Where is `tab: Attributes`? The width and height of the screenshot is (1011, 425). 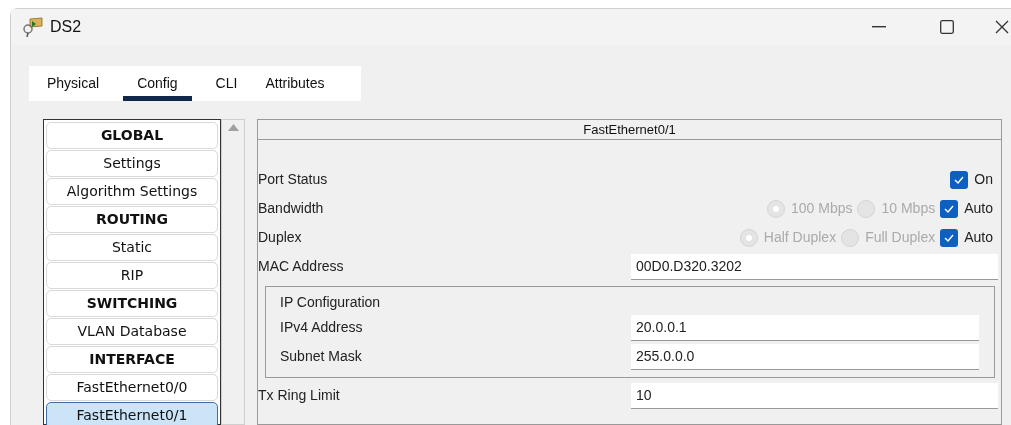
tab: Attributes is located at coordinates (295, 83).